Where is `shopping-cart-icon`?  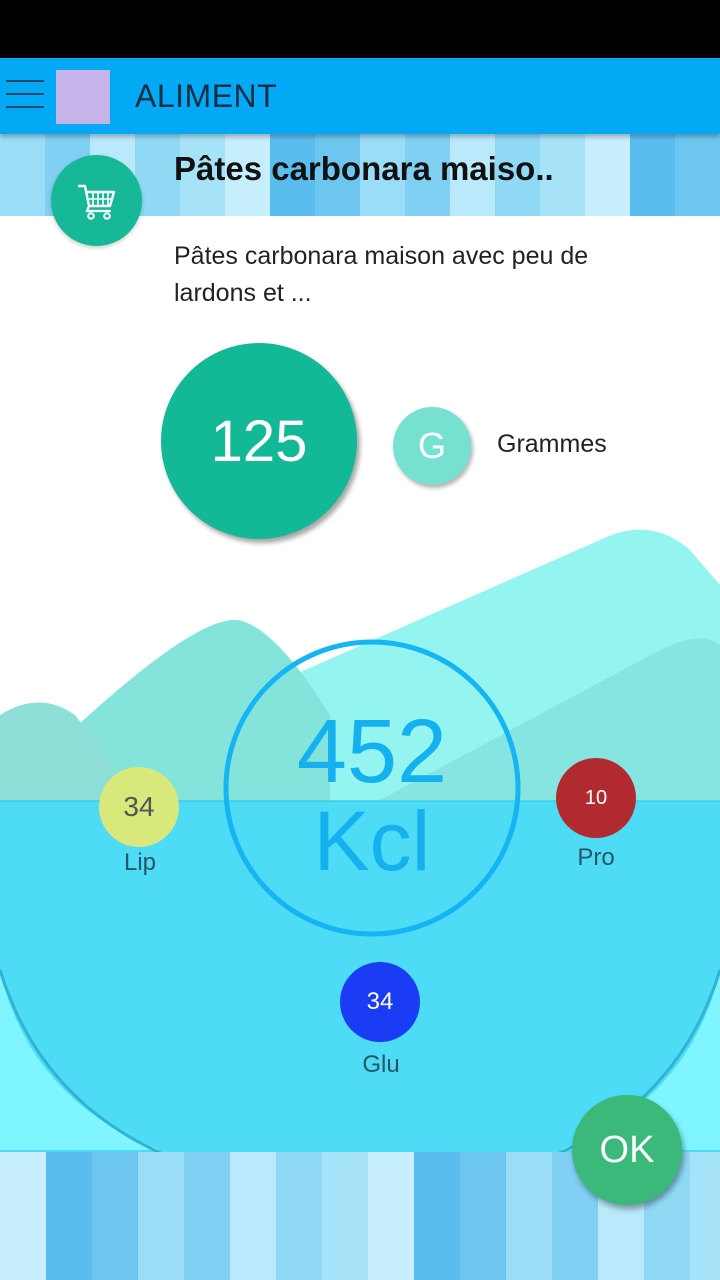 shopping-cart-icon is located at coordinates (96, 202).